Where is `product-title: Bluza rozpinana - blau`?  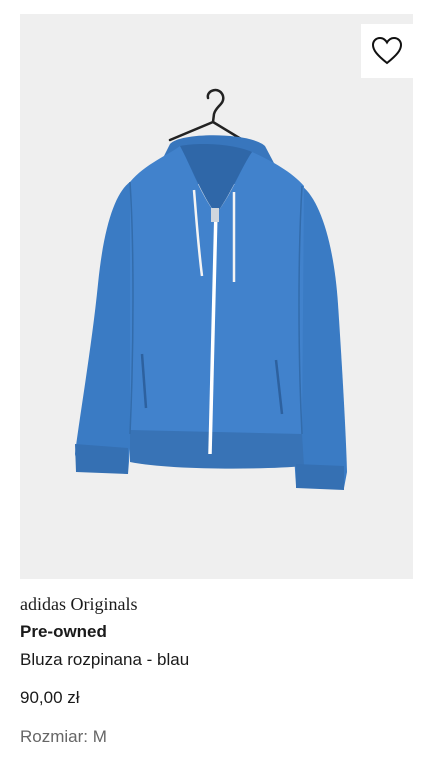 product-title: Bluza rozpinana - blau is located at coordinates (104, 660).